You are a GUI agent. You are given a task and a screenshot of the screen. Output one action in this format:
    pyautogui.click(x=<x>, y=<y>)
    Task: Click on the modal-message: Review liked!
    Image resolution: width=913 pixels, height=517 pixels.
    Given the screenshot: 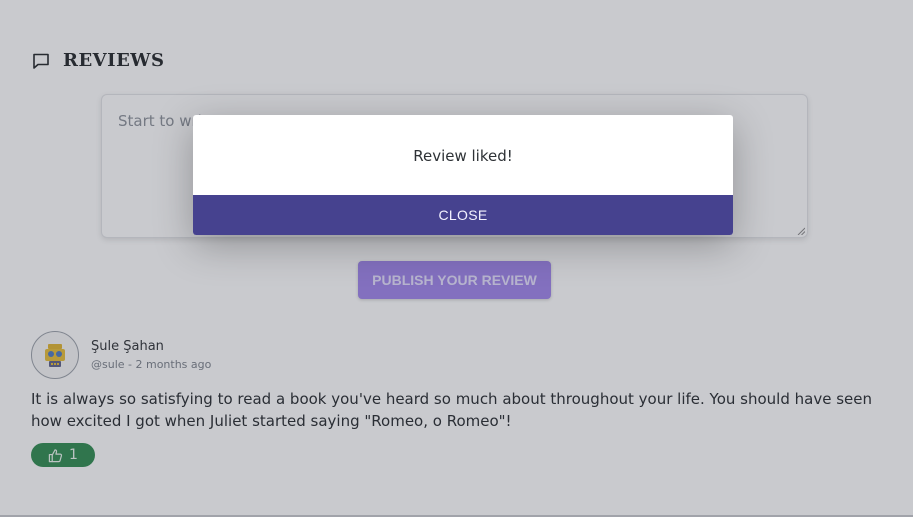 What is the action you would take?
    pyautogui.click(x=463, y=156)
    